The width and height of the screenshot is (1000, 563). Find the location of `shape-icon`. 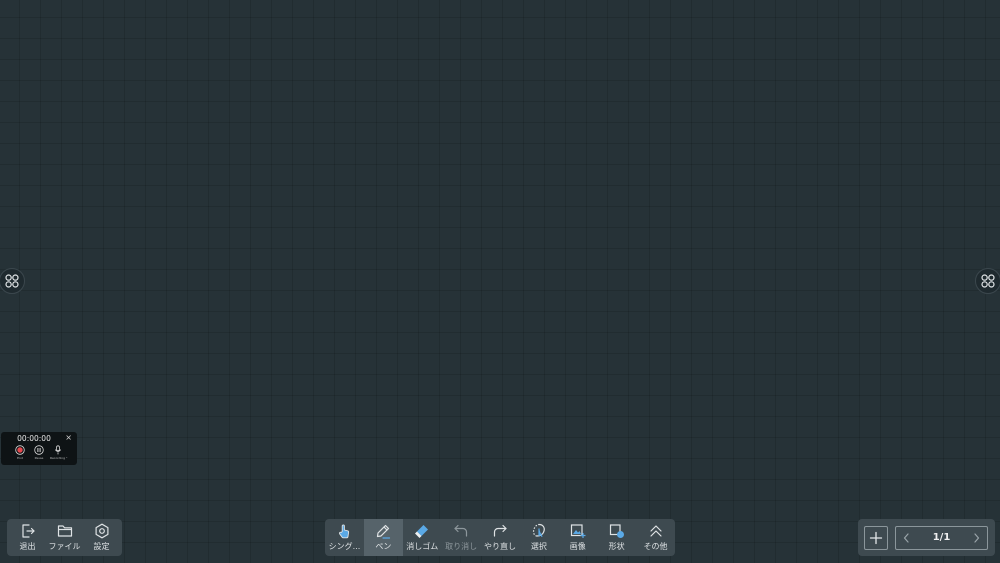

shape-icon is located at coordinates (616, 531).